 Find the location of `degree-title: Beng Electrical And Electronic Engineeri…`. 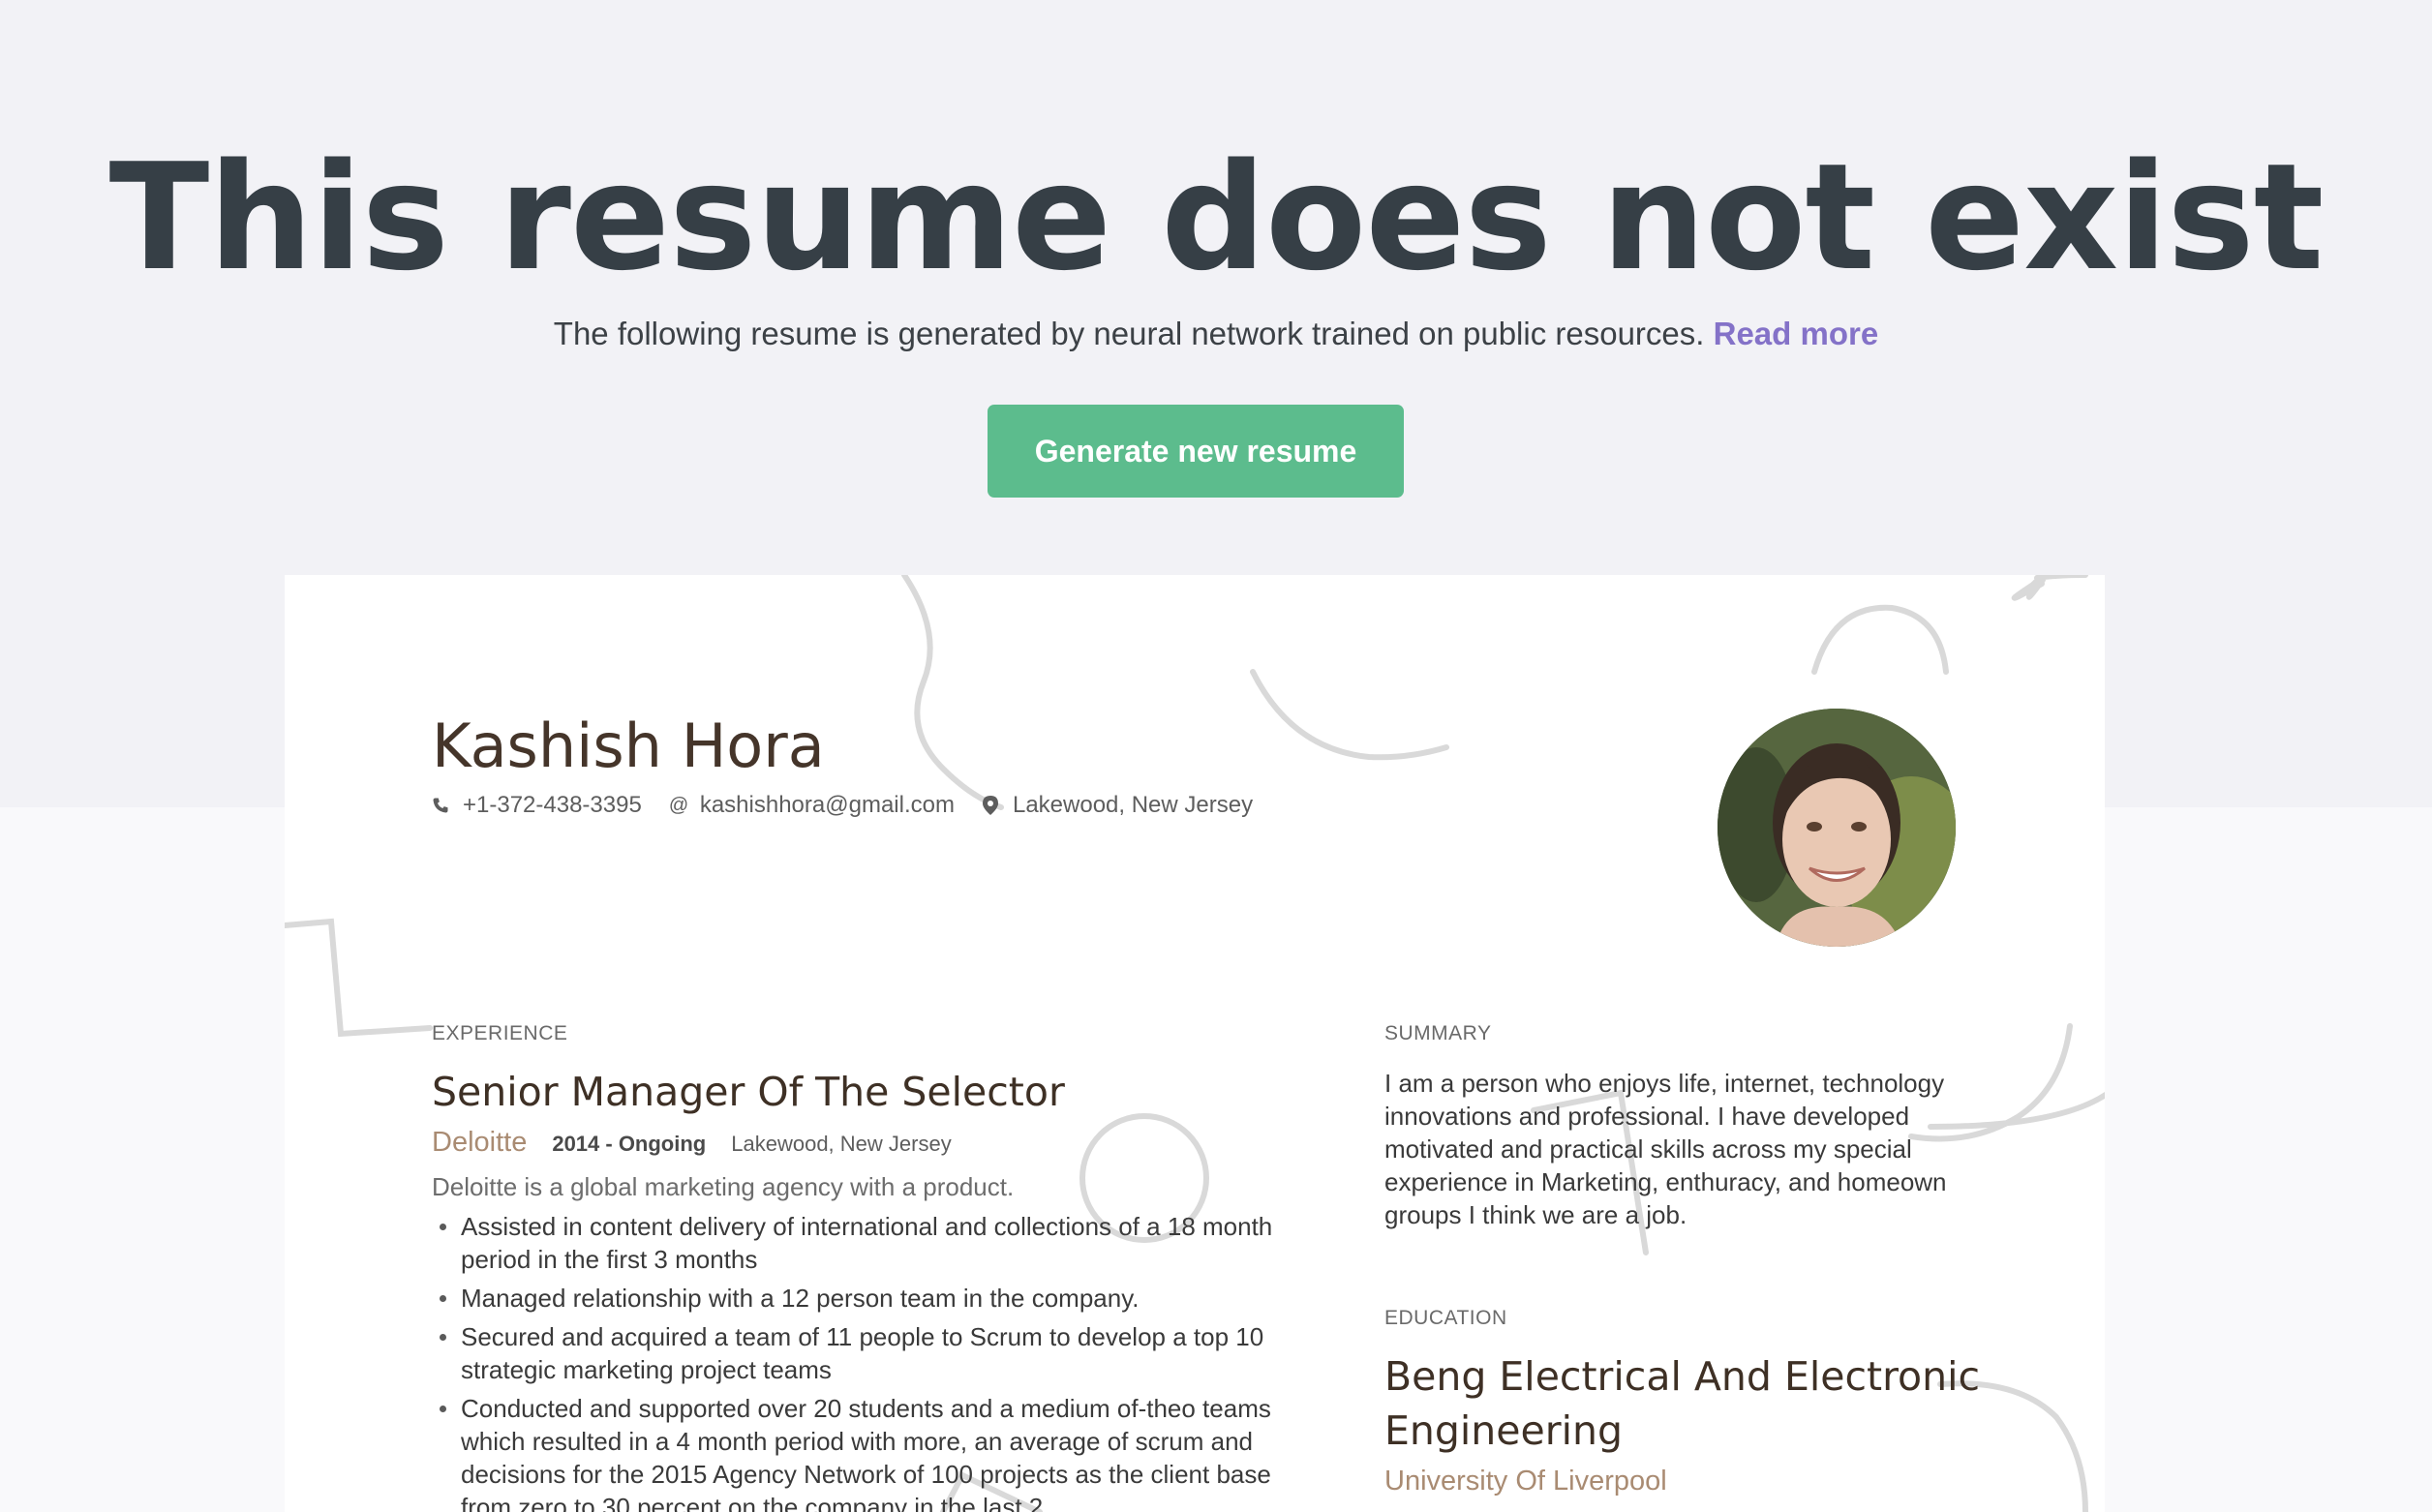

degree-title: Beng Electrical And Electronic Engineeri… is located at coordinates (1682, 1403).